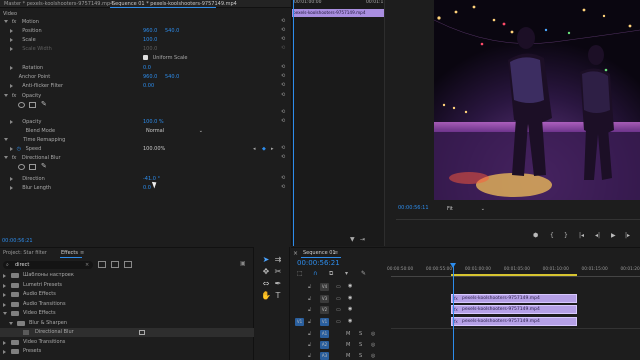  I want to click on timeline-timecode: 00:00:56:21, so click(318, 263).